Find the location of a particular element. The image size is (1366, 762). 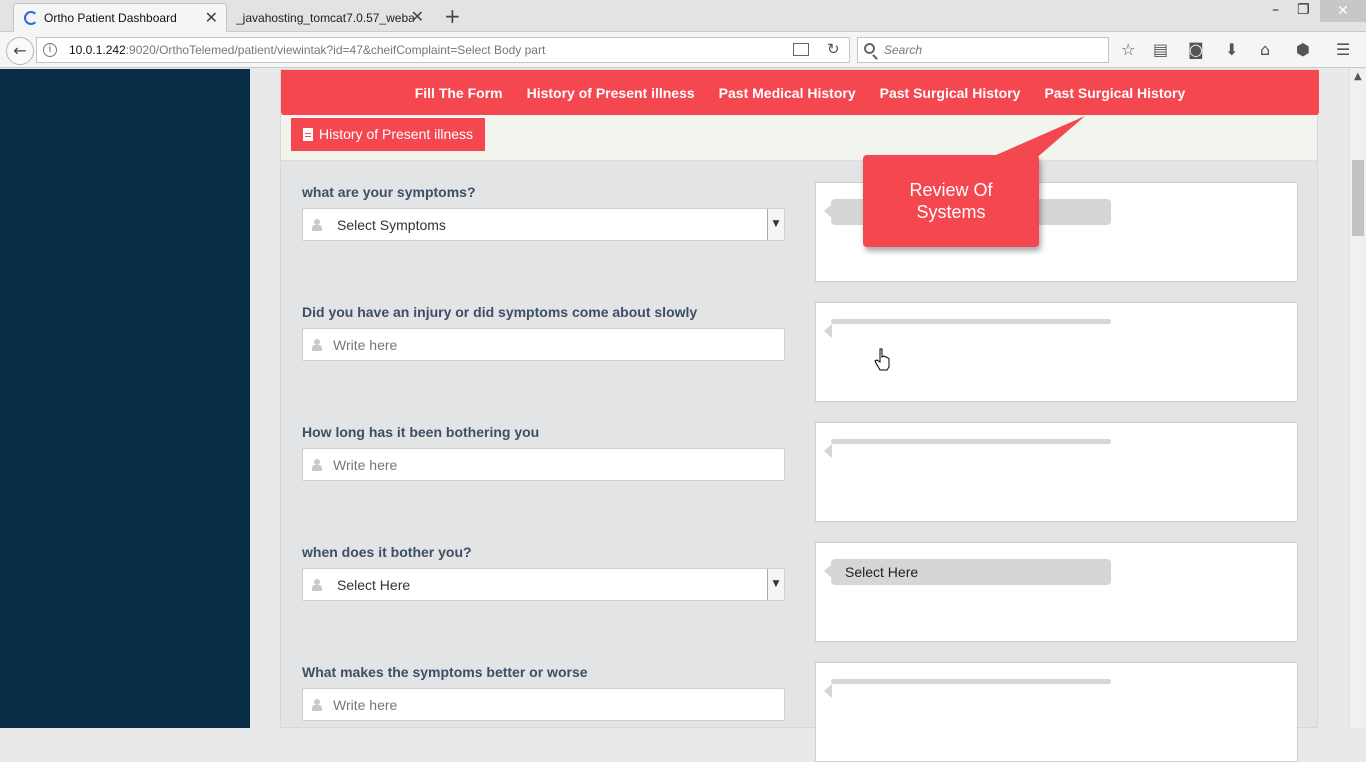

nav-history-present-illness: History of Present illness is located at coordinates (611, 93).